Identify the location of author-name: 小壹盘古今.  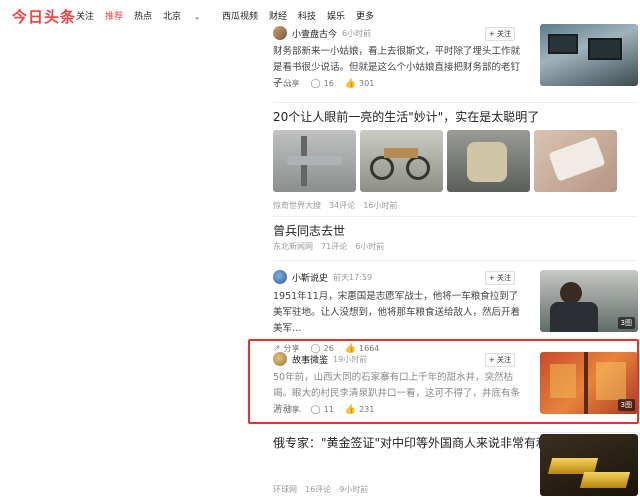
(314, 33).